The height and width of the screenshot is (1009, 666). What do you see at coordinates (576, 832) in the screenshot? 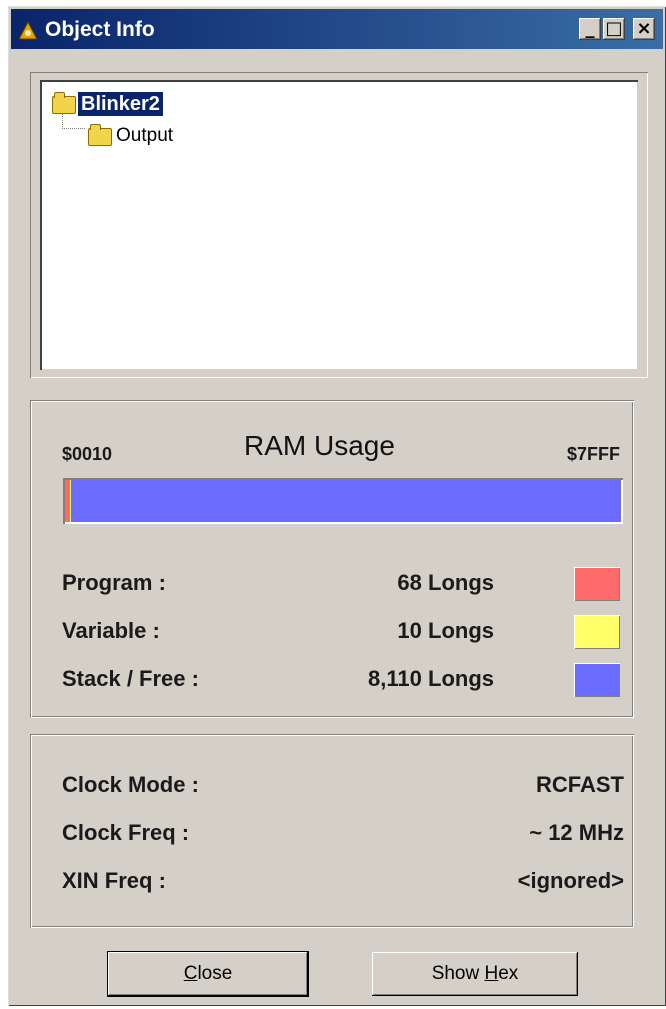
I see `clock-freq-value: ~ 12 MHz` at bounding box center [576, 832].